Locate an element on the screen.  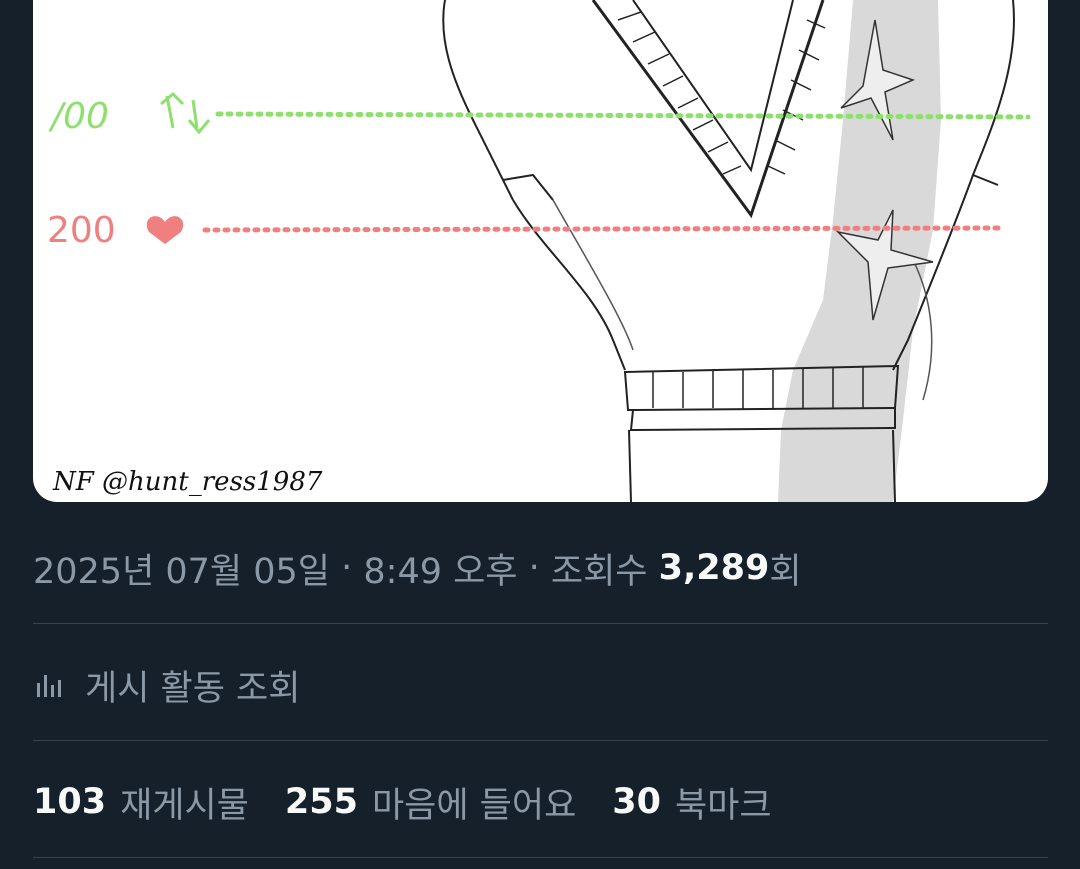
svg-text: /00 is located at coordinates (78, 116).